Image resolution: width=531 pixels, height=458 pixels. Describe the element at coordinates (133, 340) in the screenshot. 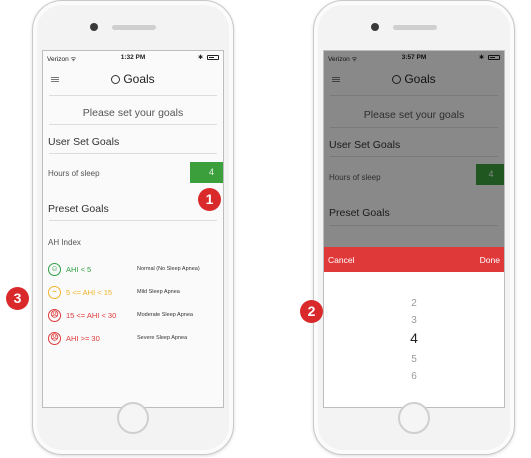

I see `ahi-row-severe: ☹ AHI >= 30 Severe Sleep Apnea` at that location.